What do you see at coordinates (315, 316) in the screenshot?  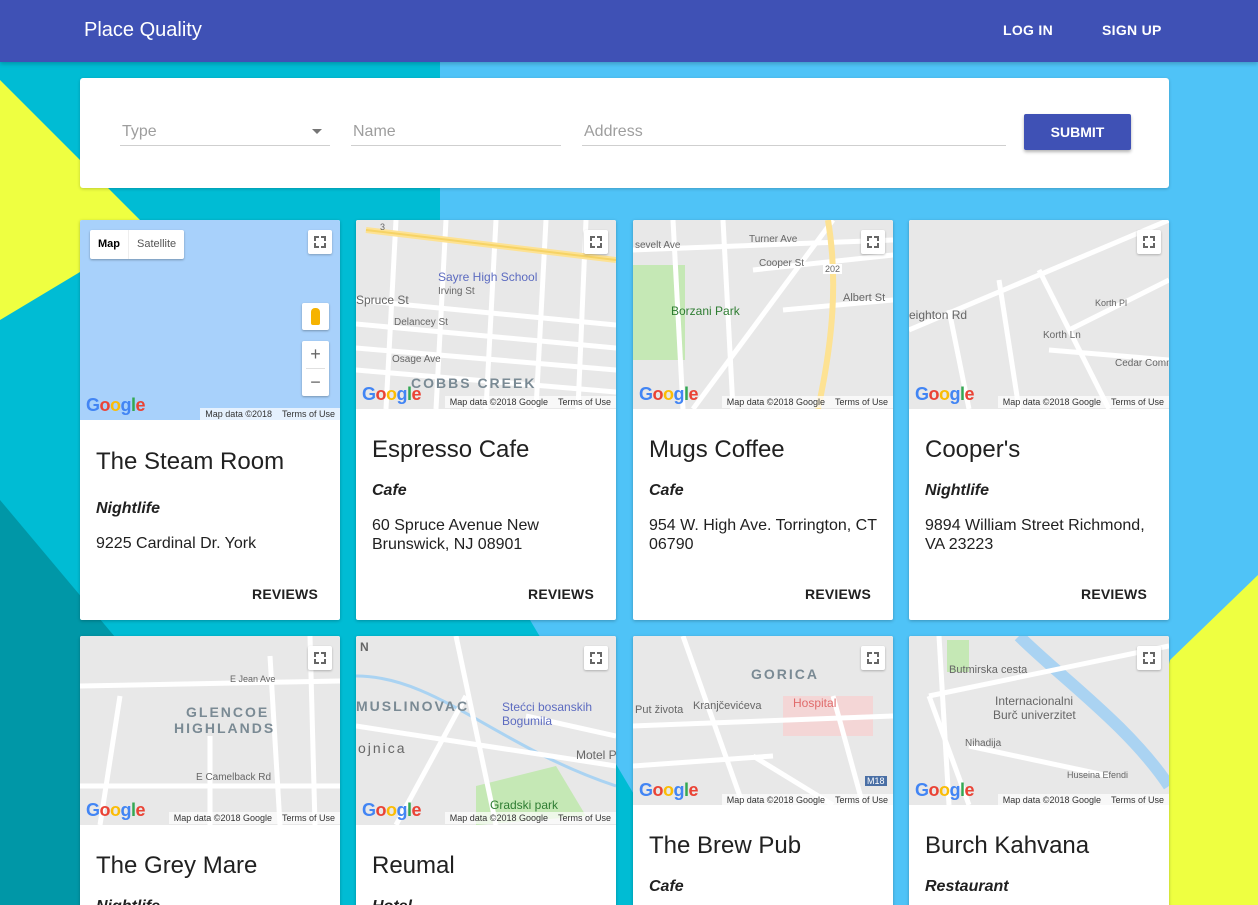 I see `pegman-icon` at bounding box center [315, 316].